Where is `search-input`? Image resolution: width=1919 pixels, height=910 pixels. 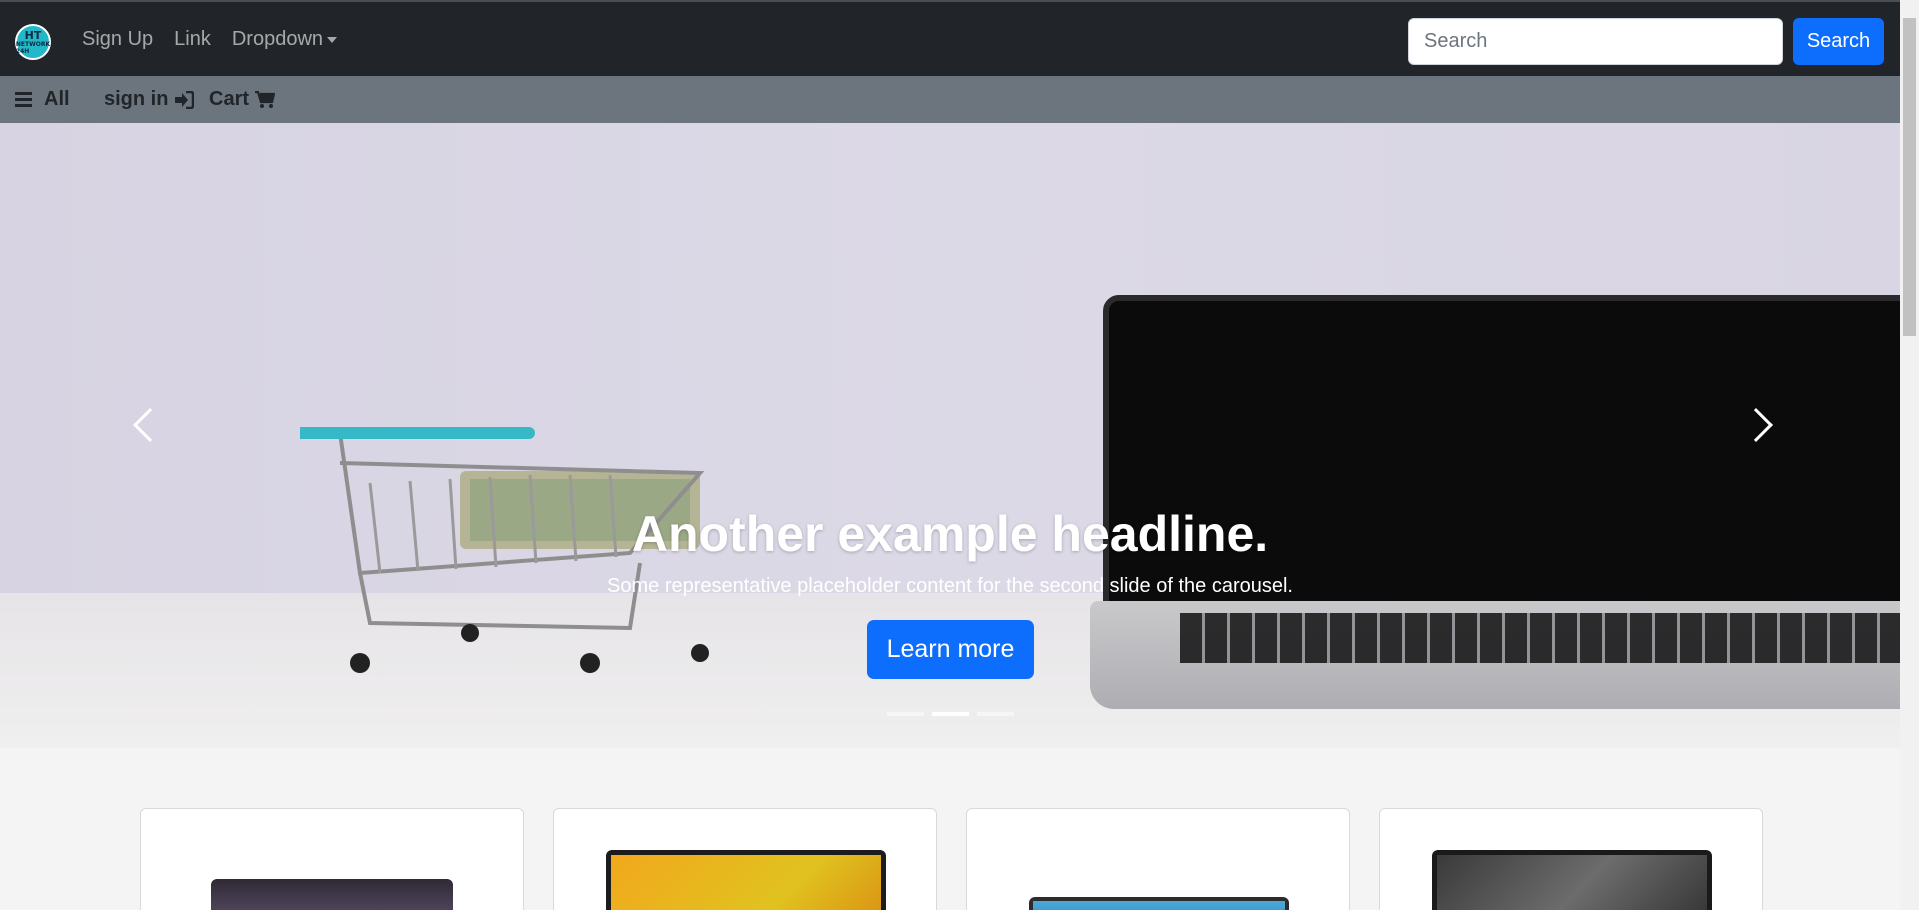
search-input is located at coordinates (1595, 41).